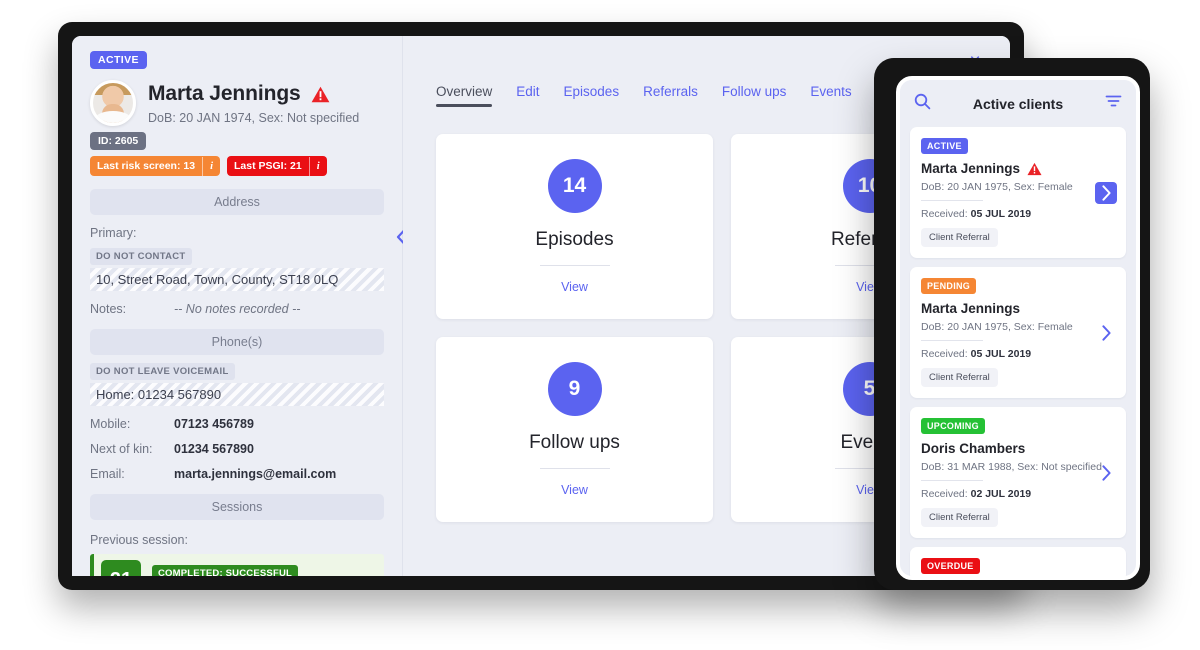 The height and width of the screenshot is (650, 1200). Describe the element at coordinates (464, 95) in the screenshot. I see `tab-overview: Overview` at that location.